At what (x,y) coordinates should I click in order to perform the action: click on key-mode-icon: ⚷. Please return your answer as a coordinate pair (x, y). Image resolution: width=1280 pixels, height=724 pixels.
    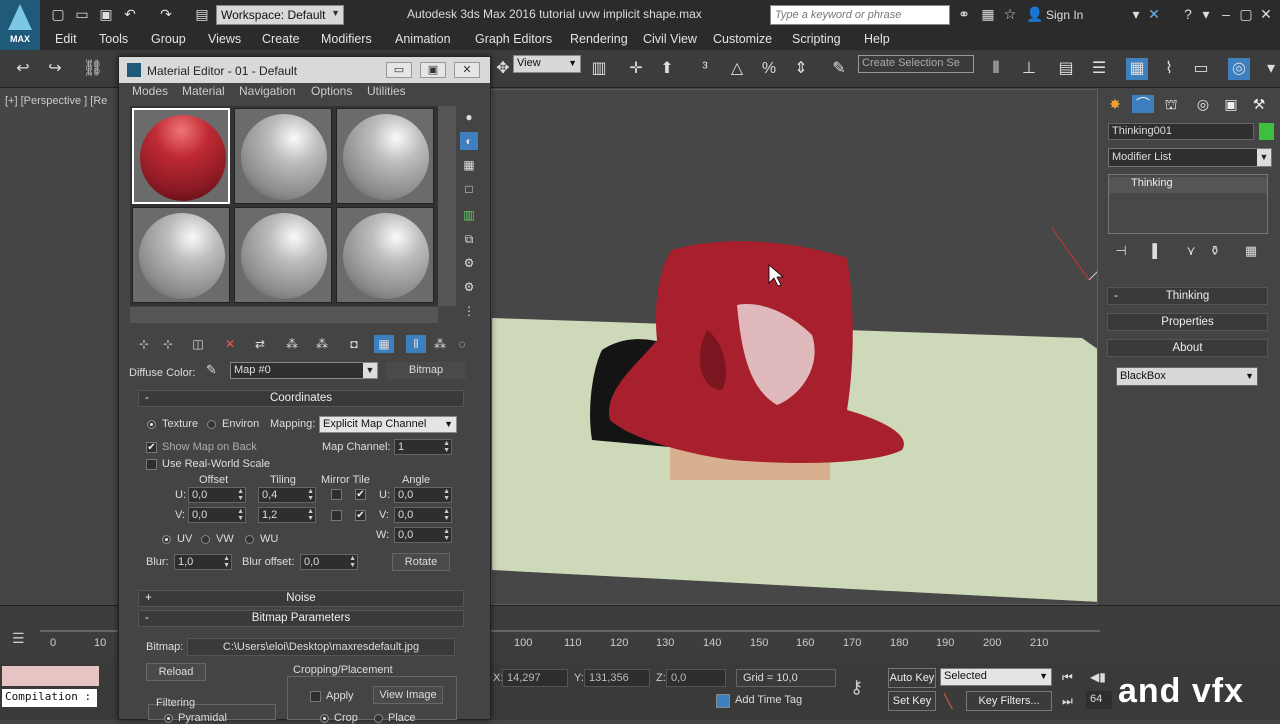
    Looking at the image, I should click on (856, 687).